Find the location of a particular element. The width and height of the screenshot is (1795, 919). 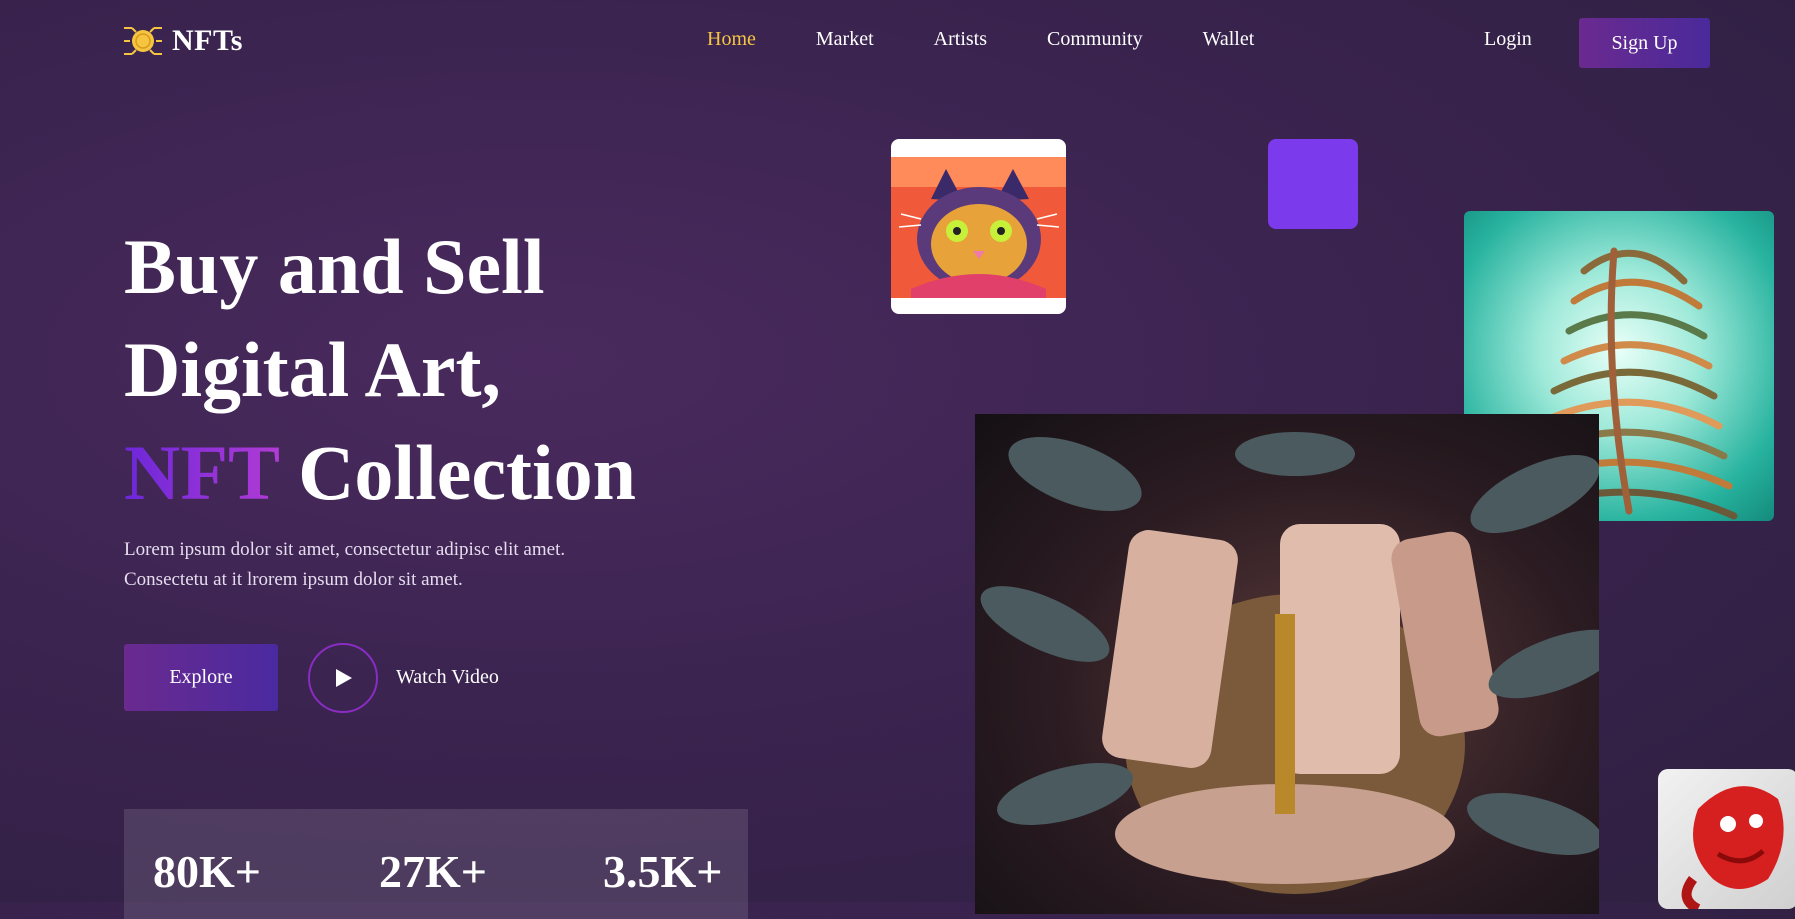

nav-item-artists: Artists is located at coordinates (960, 39).